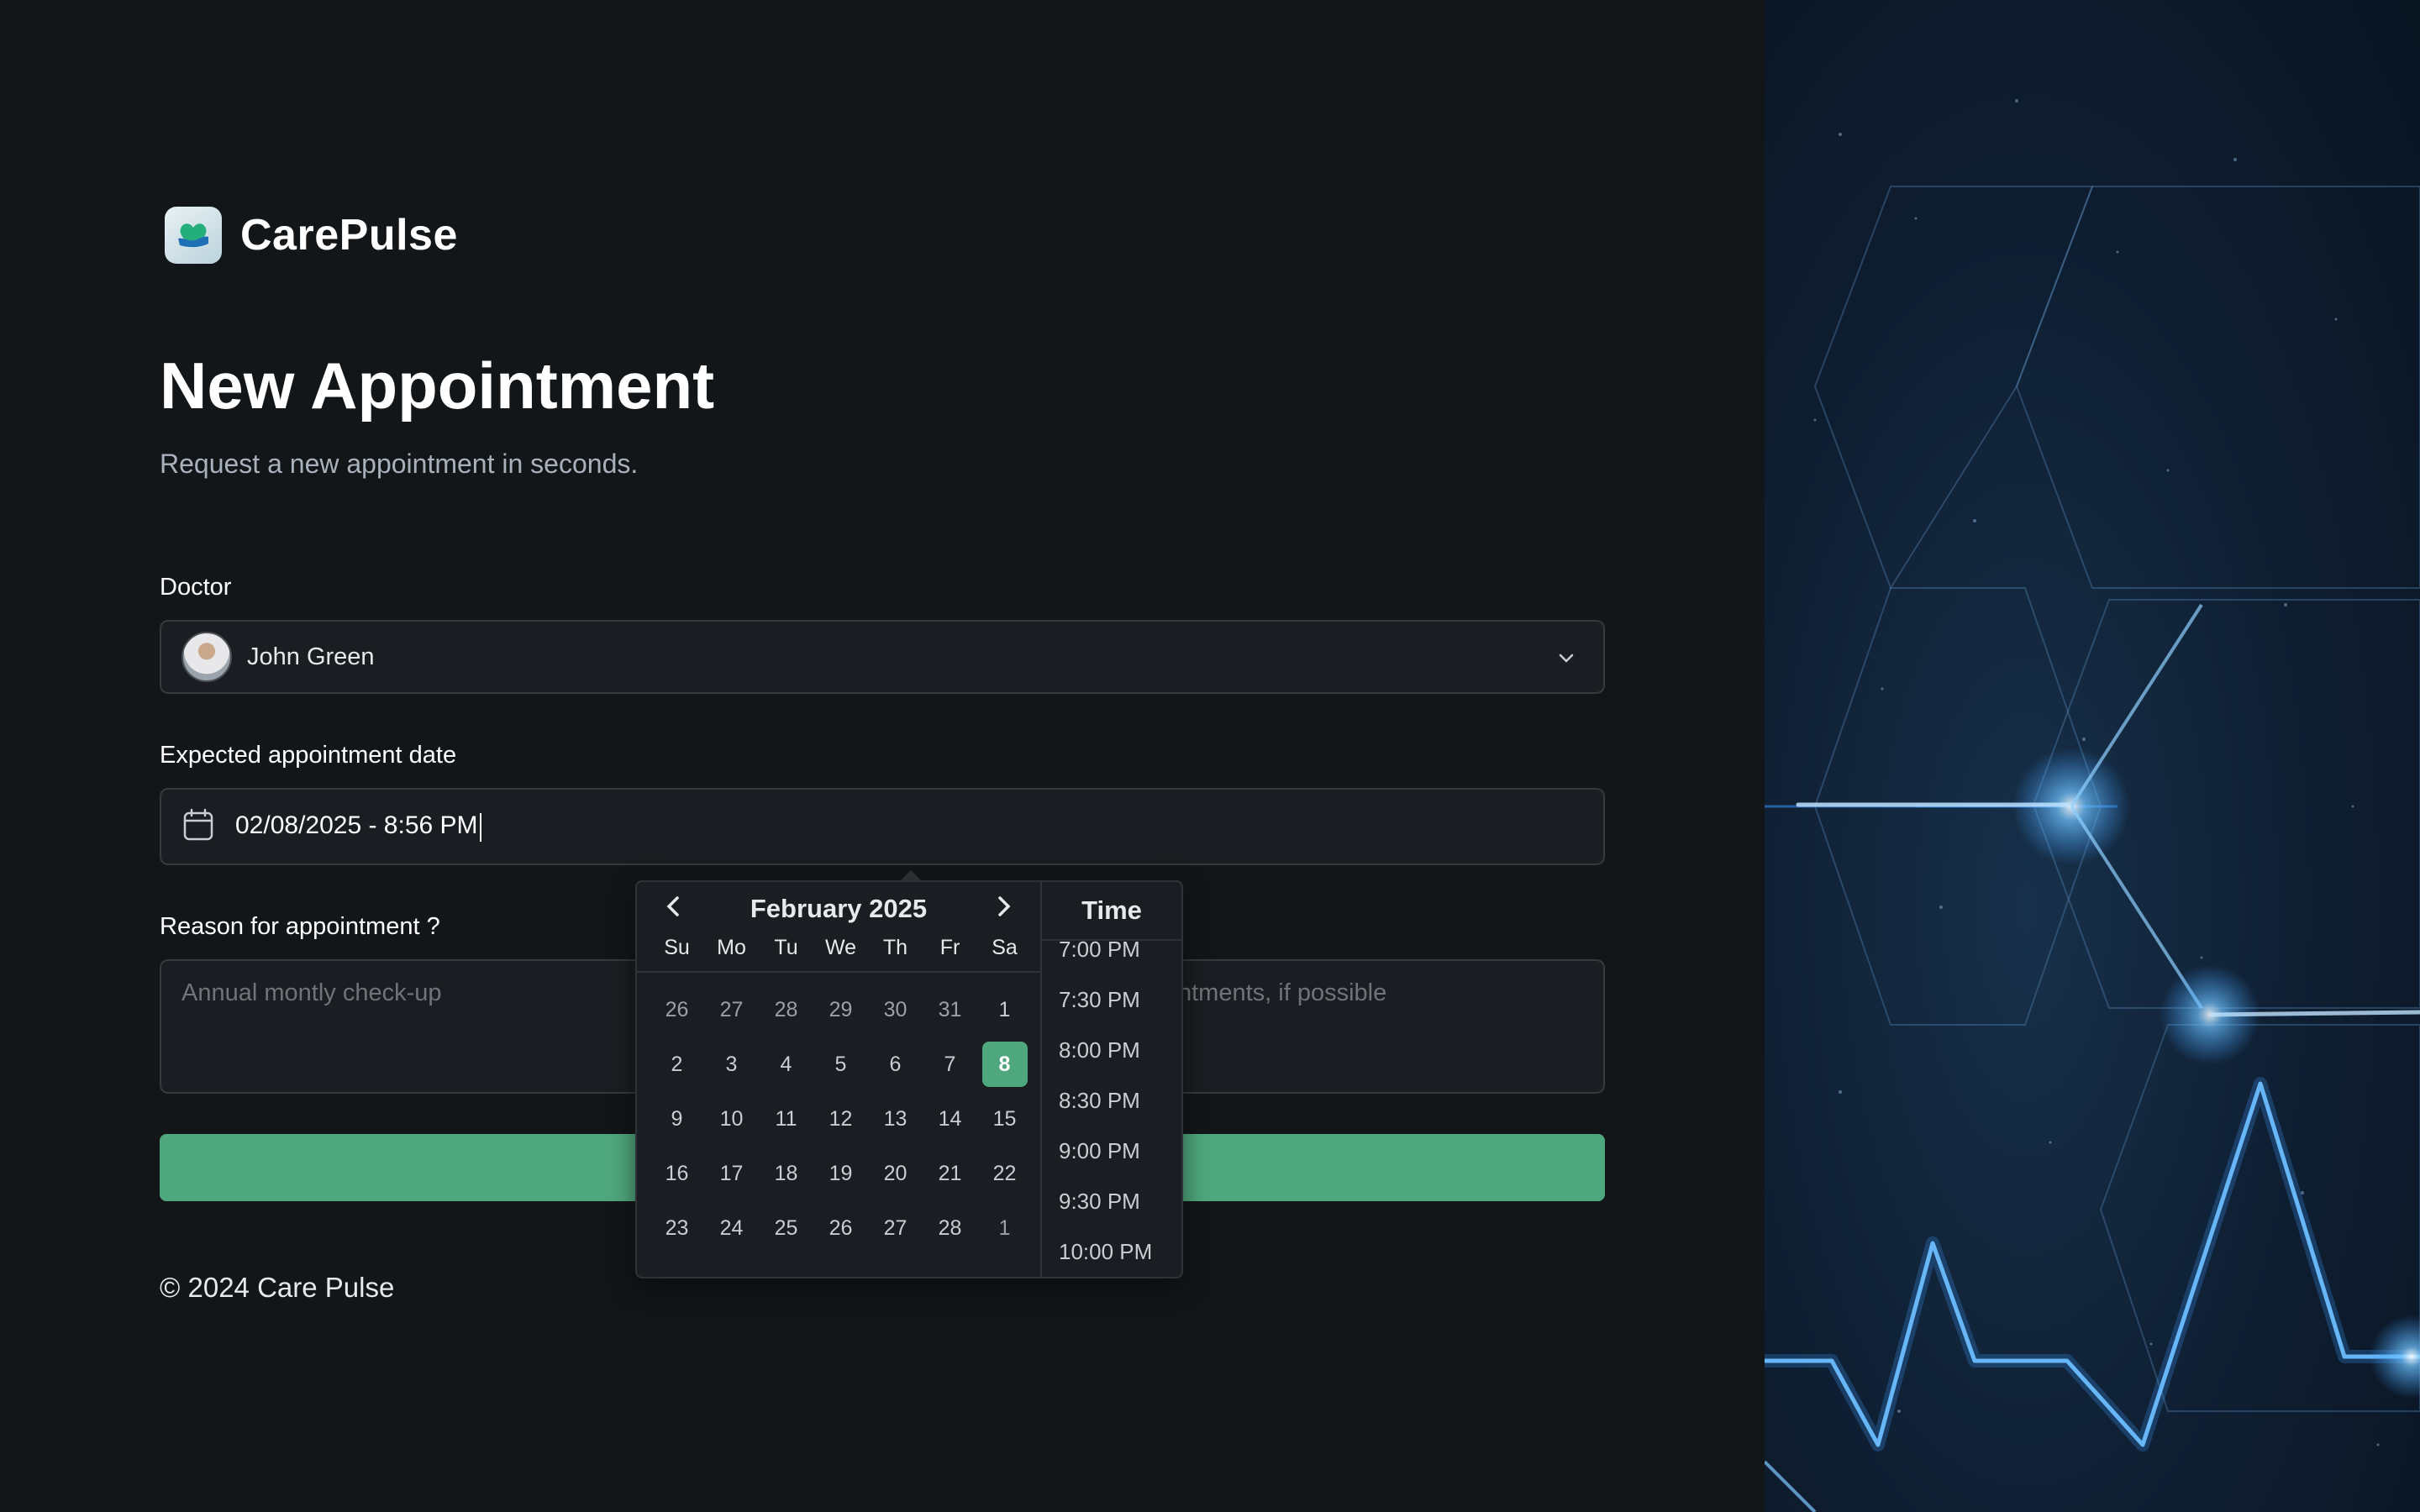 Image resolution: width=2420 pixels, height=1512 pixels. Describe the element at coordinates (882, 657) in the screenshot. I see `doctor-select: John Green` at that location.